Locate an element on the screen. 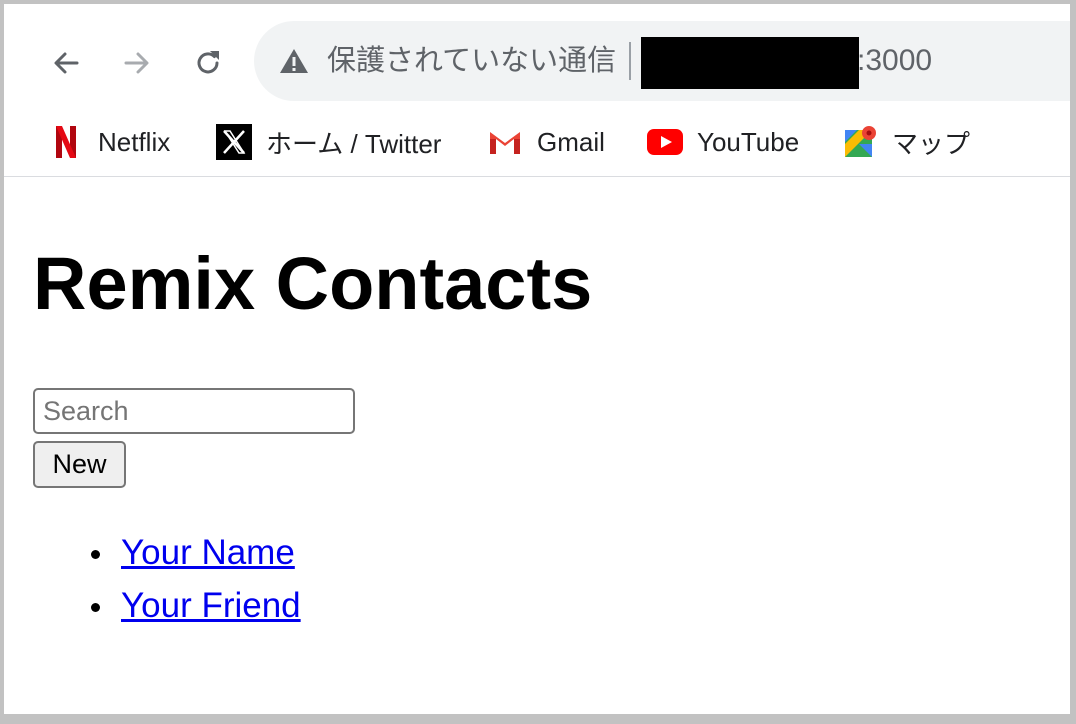  arrow-right-icon is located at coordinates (136, 63).